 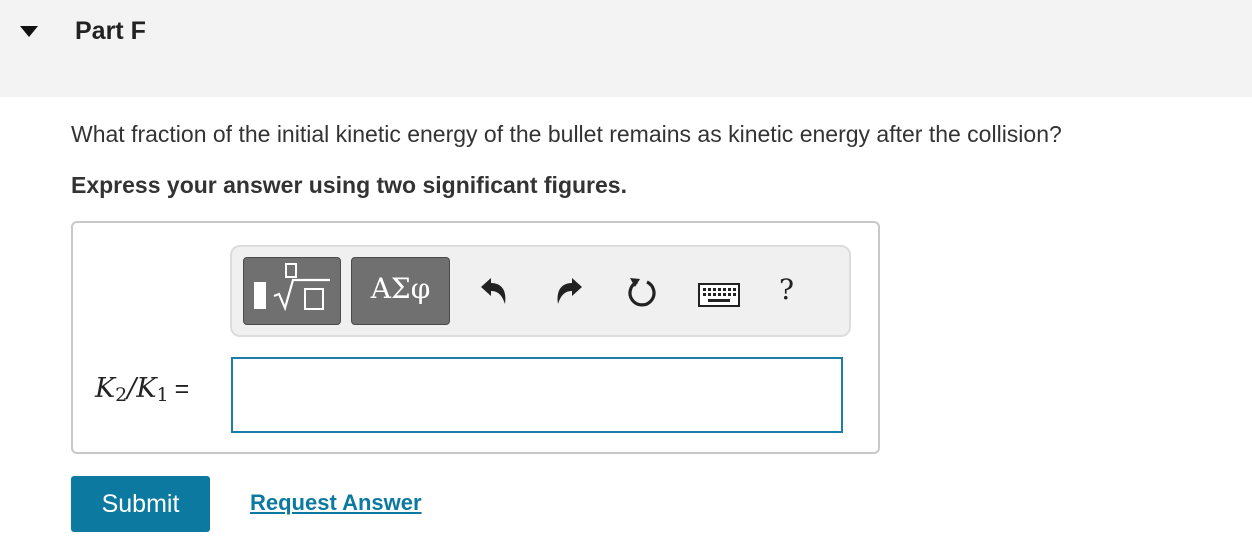 What do you see at coordinates (494, 292) in the screenshot?
I see `undo-icon` at bounding box center [494, 292].